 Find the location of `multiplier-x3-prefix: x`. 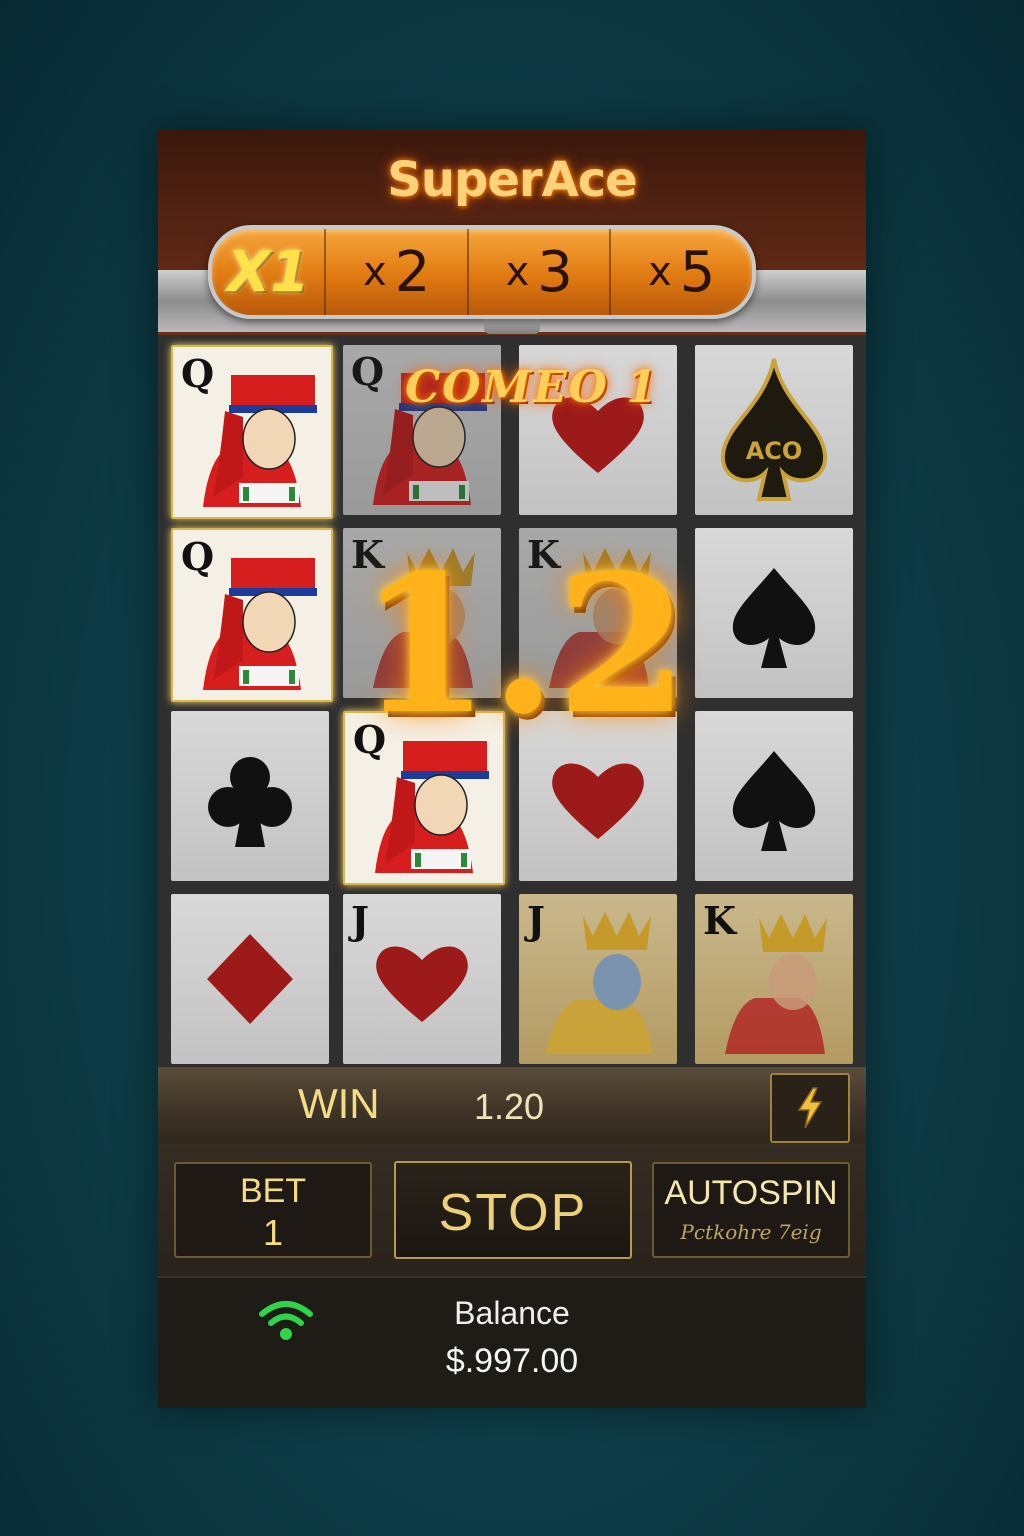

multiplier-x3-prefix: x is located at coordinates (517, 272).